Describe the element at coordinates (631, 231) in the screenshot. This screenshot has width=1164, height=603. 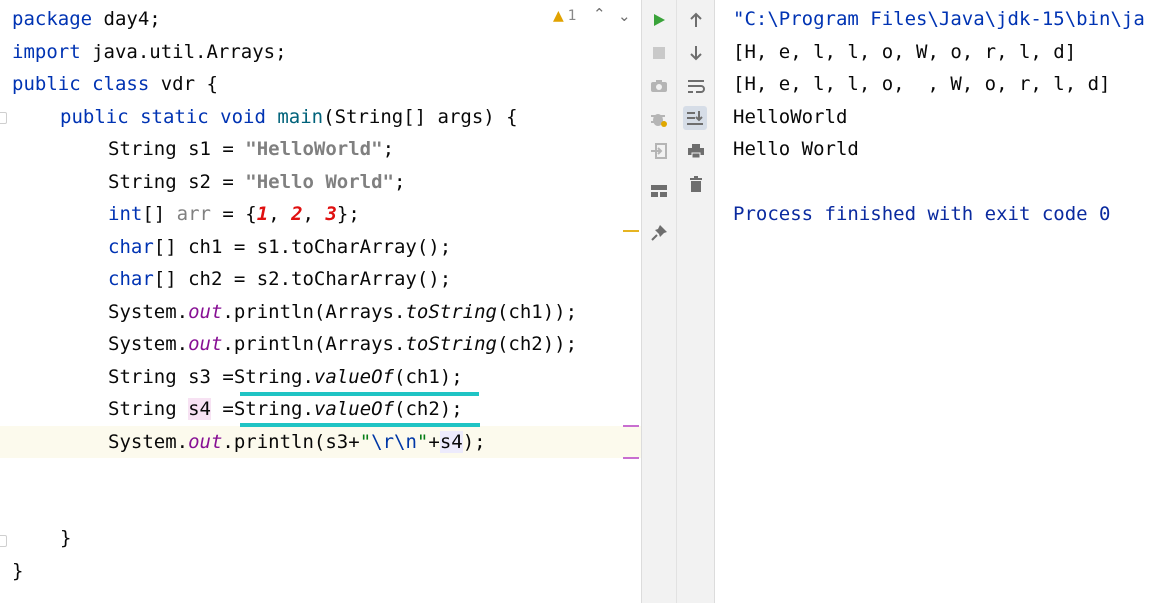
I see `error-stripe-warning` at that location.